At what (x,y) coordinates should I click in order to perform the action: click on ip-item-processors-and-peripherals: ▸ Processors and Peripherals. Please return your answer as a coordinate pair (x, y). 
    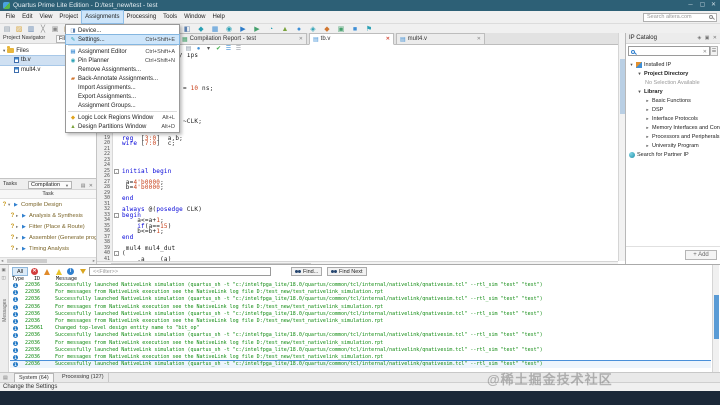
    Looking at the image, I should click on (673, 136).